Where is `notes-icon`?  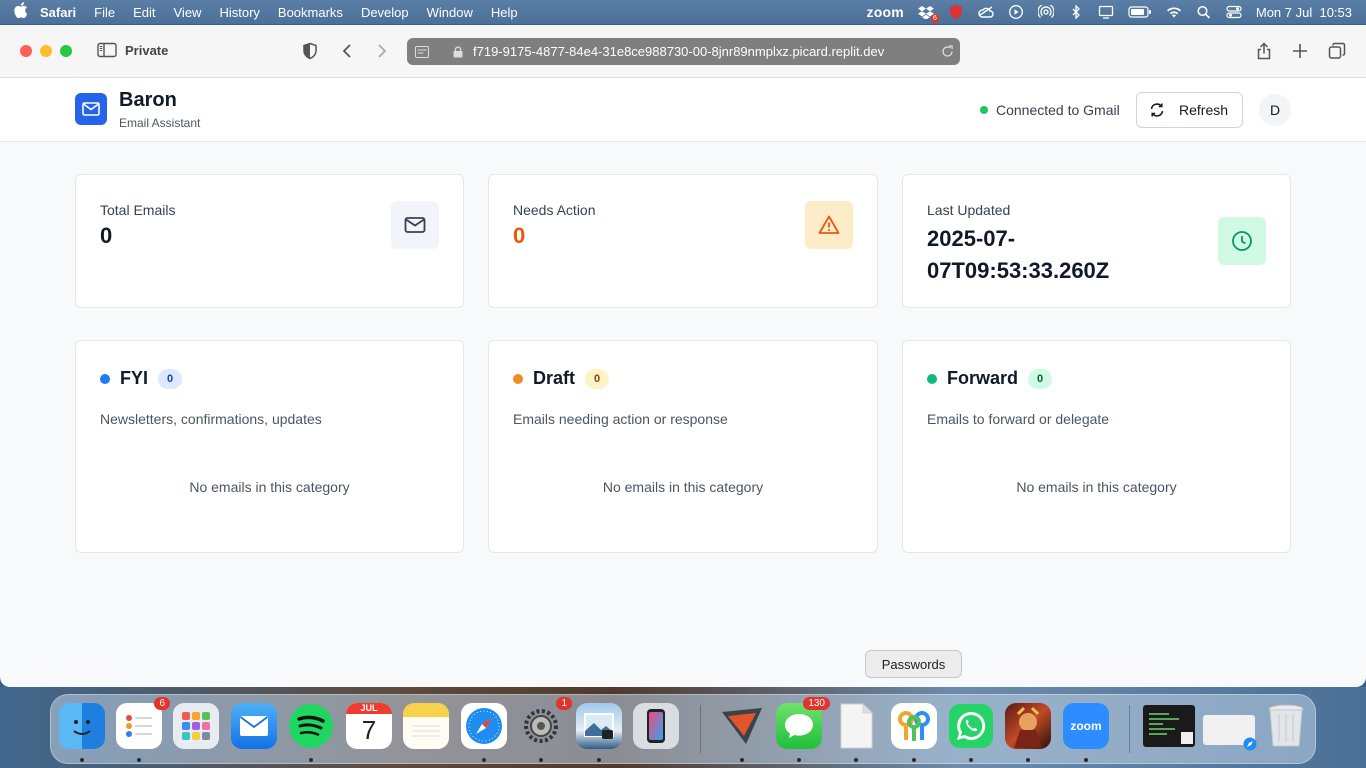 notes-icon is located at coordinates (426, 726).